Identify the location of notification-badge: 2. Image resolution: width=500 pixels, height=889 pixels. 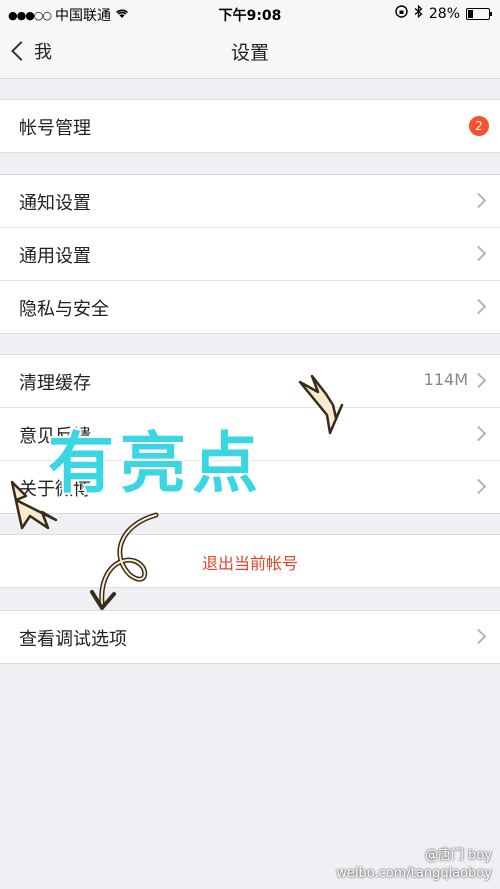
(479, 126).